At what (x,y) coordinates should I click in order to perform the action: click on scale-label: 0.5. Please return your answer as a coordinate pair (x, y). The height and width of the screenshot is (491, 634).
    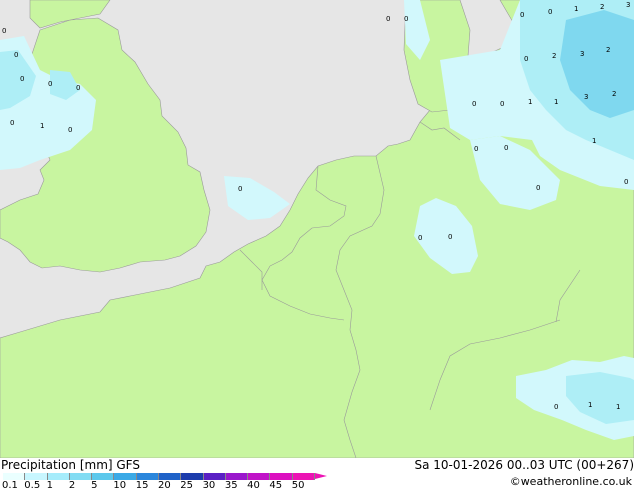
    Looking at the image, I should click on (32, 485).